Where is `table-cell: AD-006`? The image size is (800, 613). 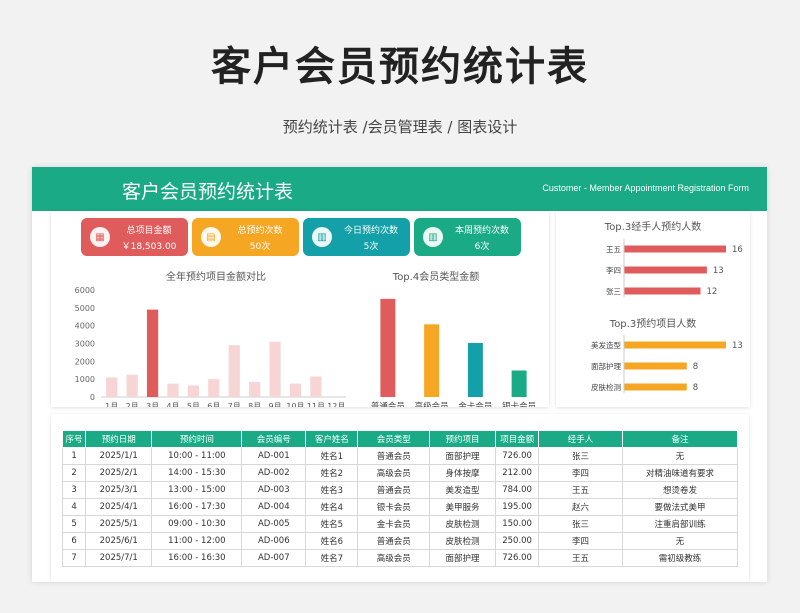
table-cell: AD-006 is located at coordinates (274, 541).